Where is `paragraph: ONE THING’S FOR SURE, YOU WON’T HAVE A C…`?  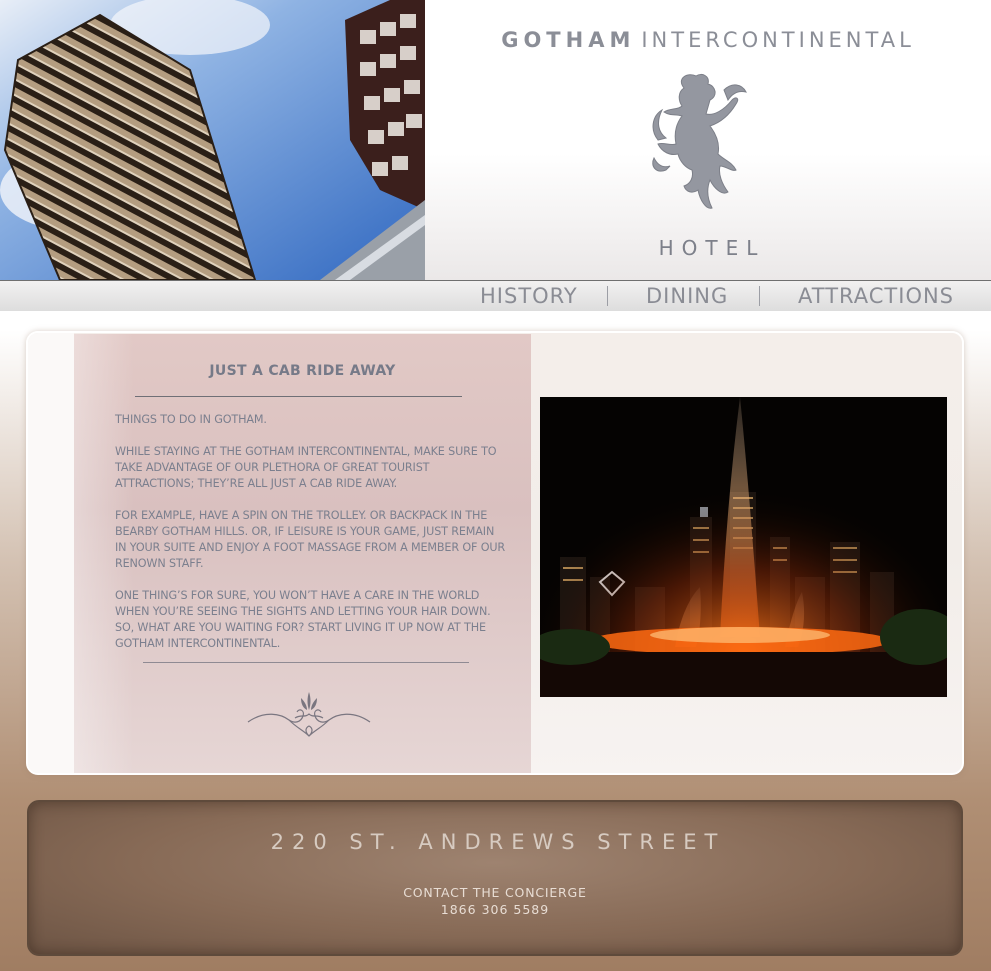 paragraph: ONE THING’S FOR SURE, YOU WON’T HAVE A C… is located at coordinates (303, 619).